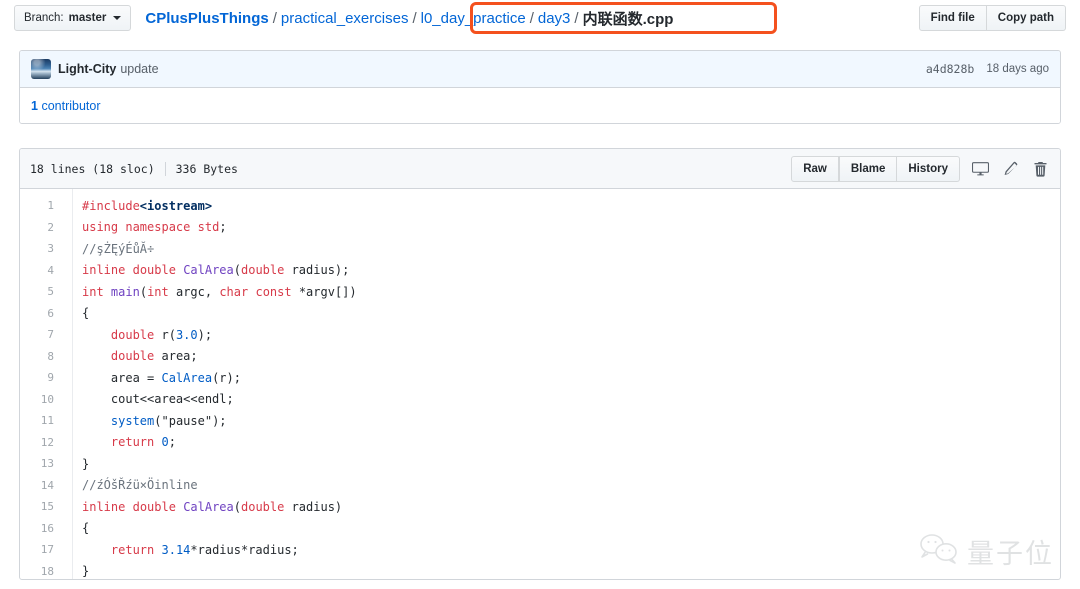 The image size is (1080, 589). What do you see at coordinates (554, 18) in the screenshot?
I see `breadcrumb-link-3: day3` at bounding box center [554, 18].